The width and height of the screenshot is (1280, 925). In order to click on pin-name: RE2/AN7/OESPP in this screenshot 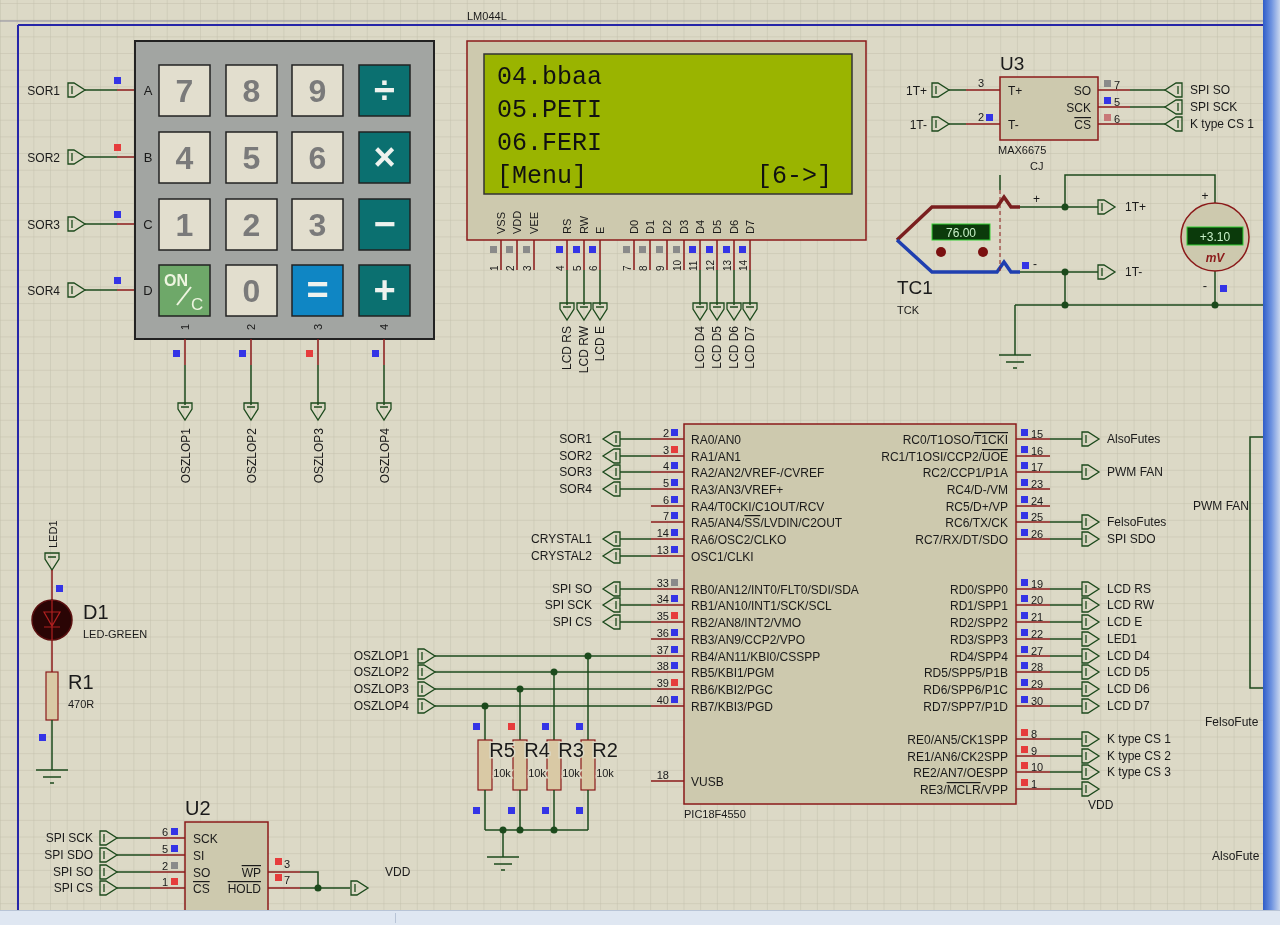, I will do `click(960, 773)`.